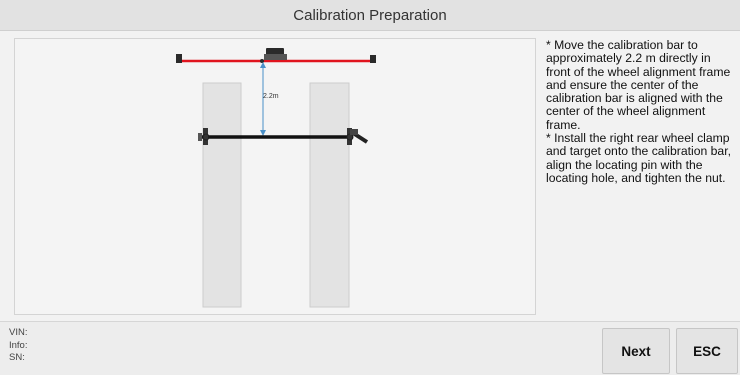  Describe the element at coordinates (271, 96) in the screenshot. I see `distance-label: 2.2m` at that location.